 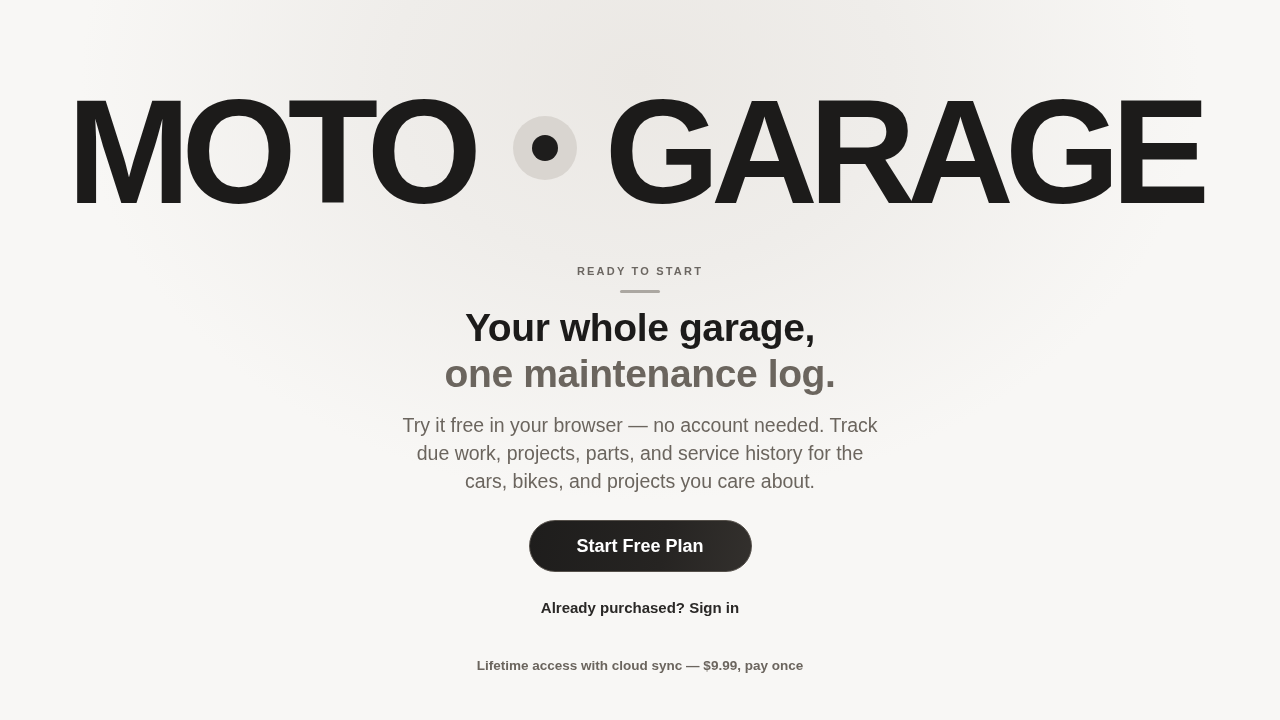 I want to click on brand-word: GARAGE, so click(x=903, y=152).